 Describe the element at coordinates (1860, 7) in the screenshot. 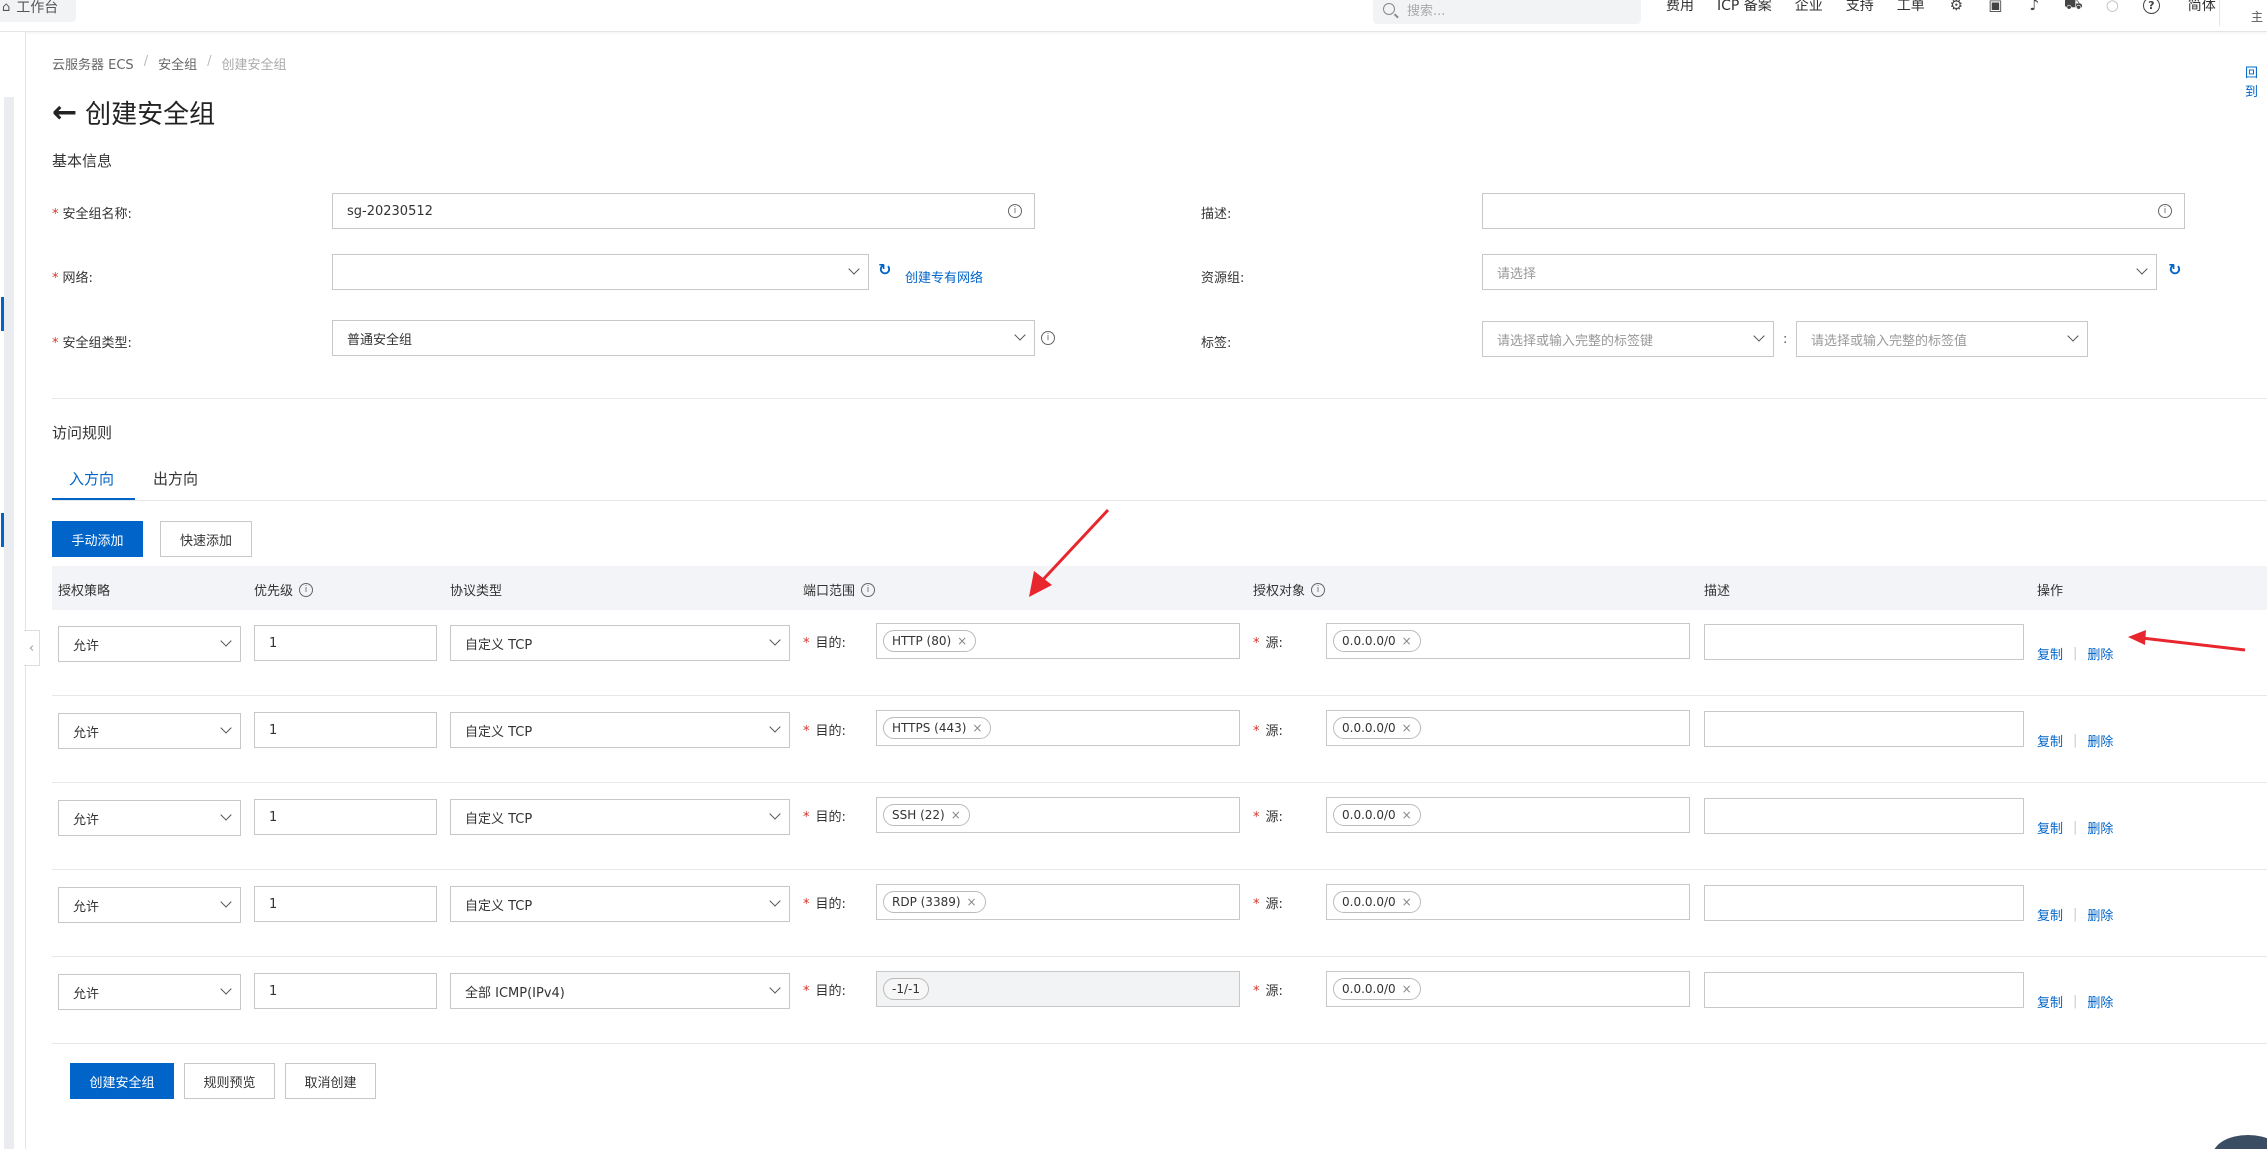

I see `nav-support: 支持` at that location.